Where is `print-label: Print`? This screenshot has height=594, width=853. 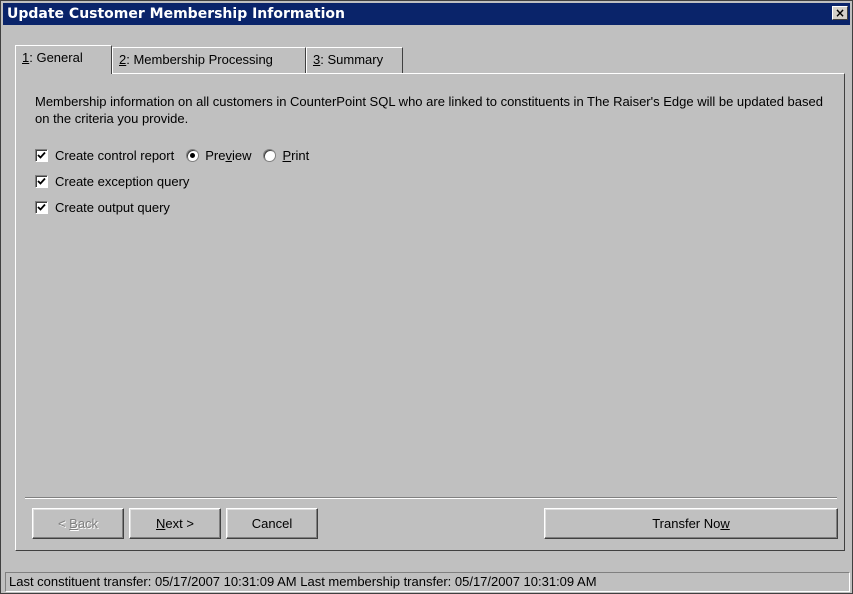 print-label: Print is located at coordinates (295, 155).